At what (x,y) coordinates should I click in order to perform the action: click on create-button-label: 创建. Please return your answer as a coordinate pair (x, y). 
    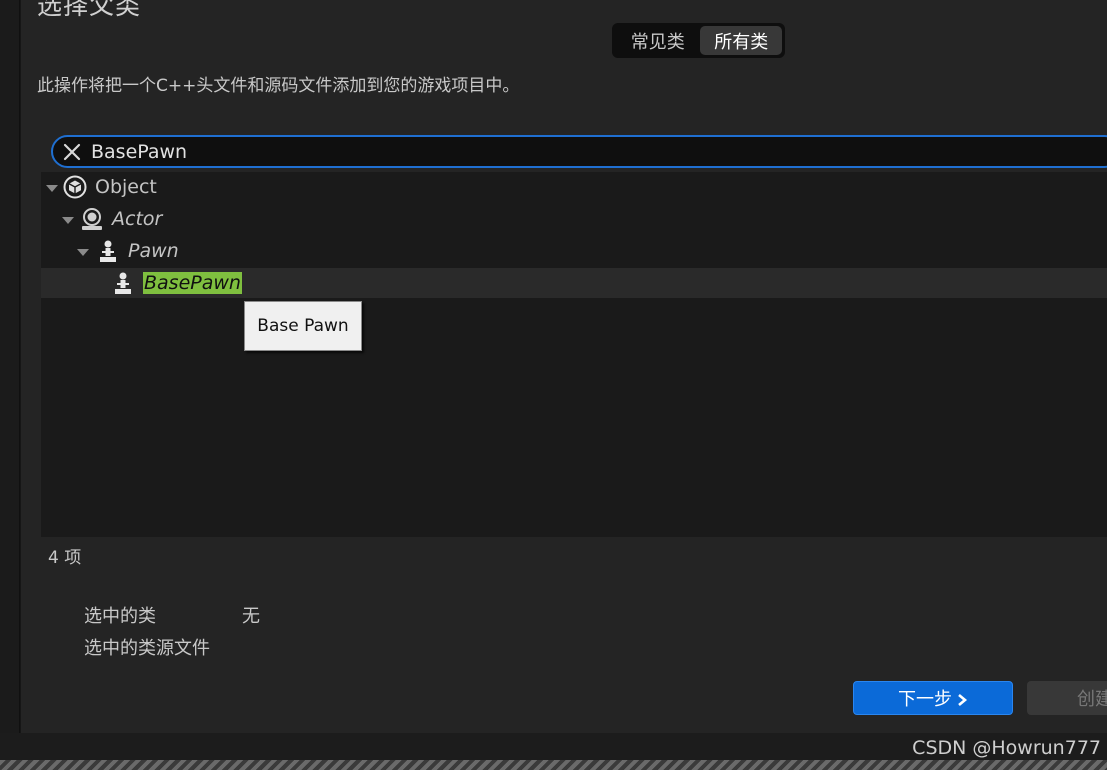
    Looking at the image, I should click on (1092, 699).